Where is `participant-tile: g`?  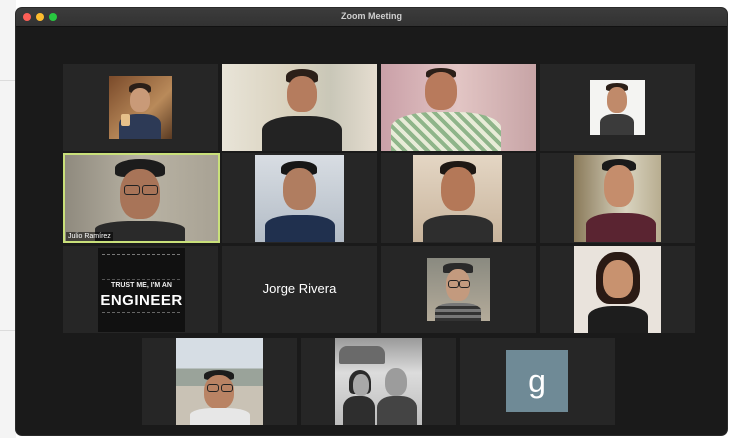
participant-tile: g is located at coordinates (537, 381).